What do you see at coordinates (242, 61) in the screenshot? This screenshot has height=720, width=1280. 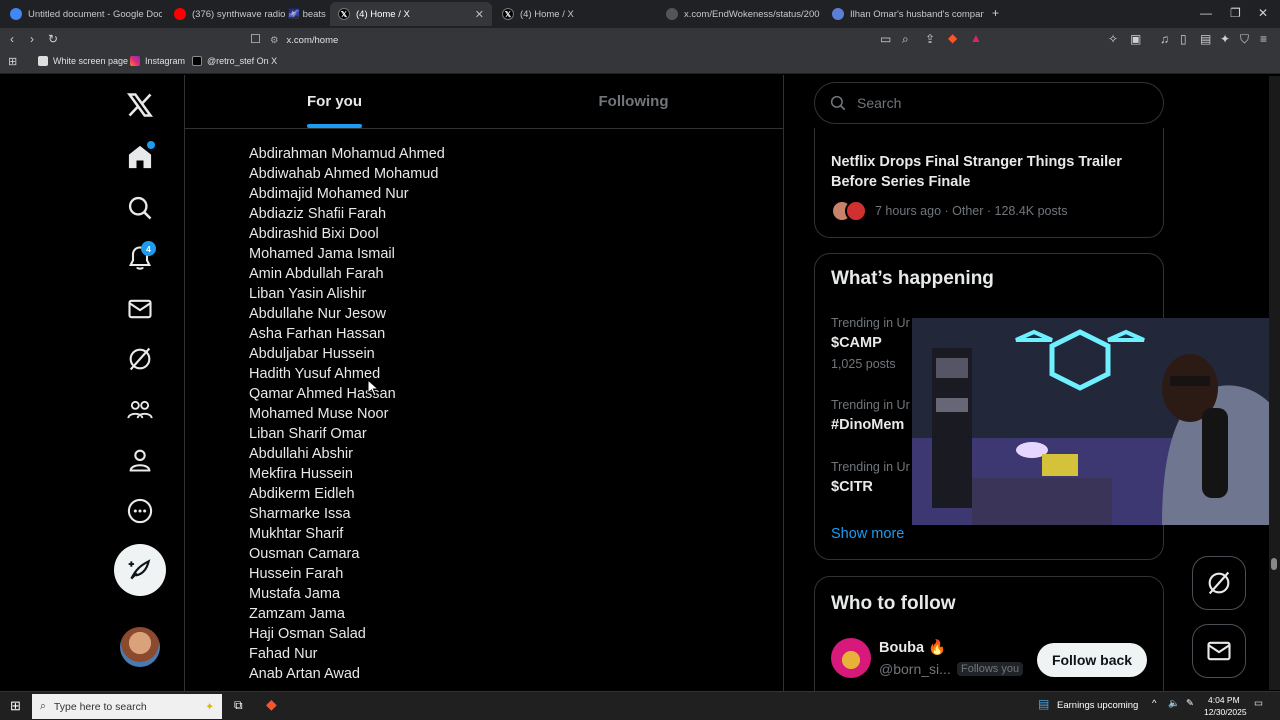 I see `bookmark-label: @retro_stef On X` at bounding box center [242, 61].